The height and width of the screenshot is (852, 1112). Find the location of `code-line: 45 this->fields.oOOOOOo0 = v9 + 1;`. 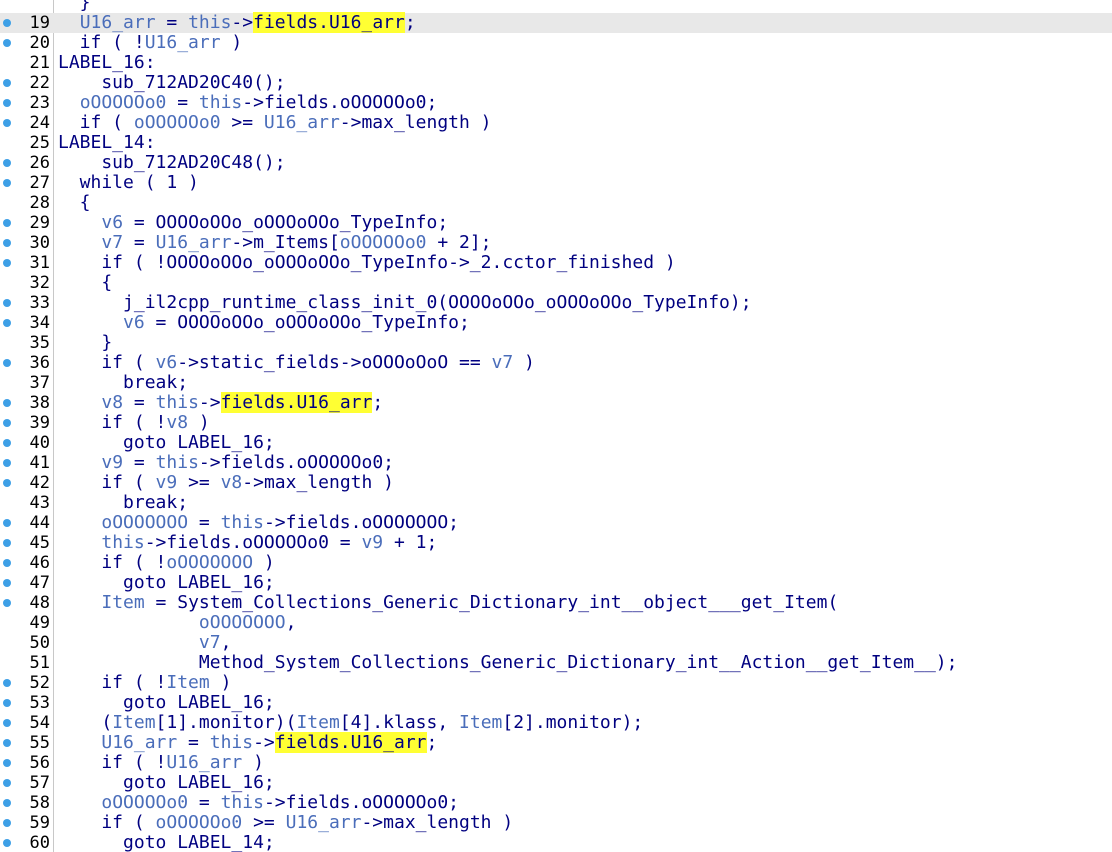

code-line: 45 this->fields.oOOOOOo0 = v9 + 1; is located at coordinates (556, 543).